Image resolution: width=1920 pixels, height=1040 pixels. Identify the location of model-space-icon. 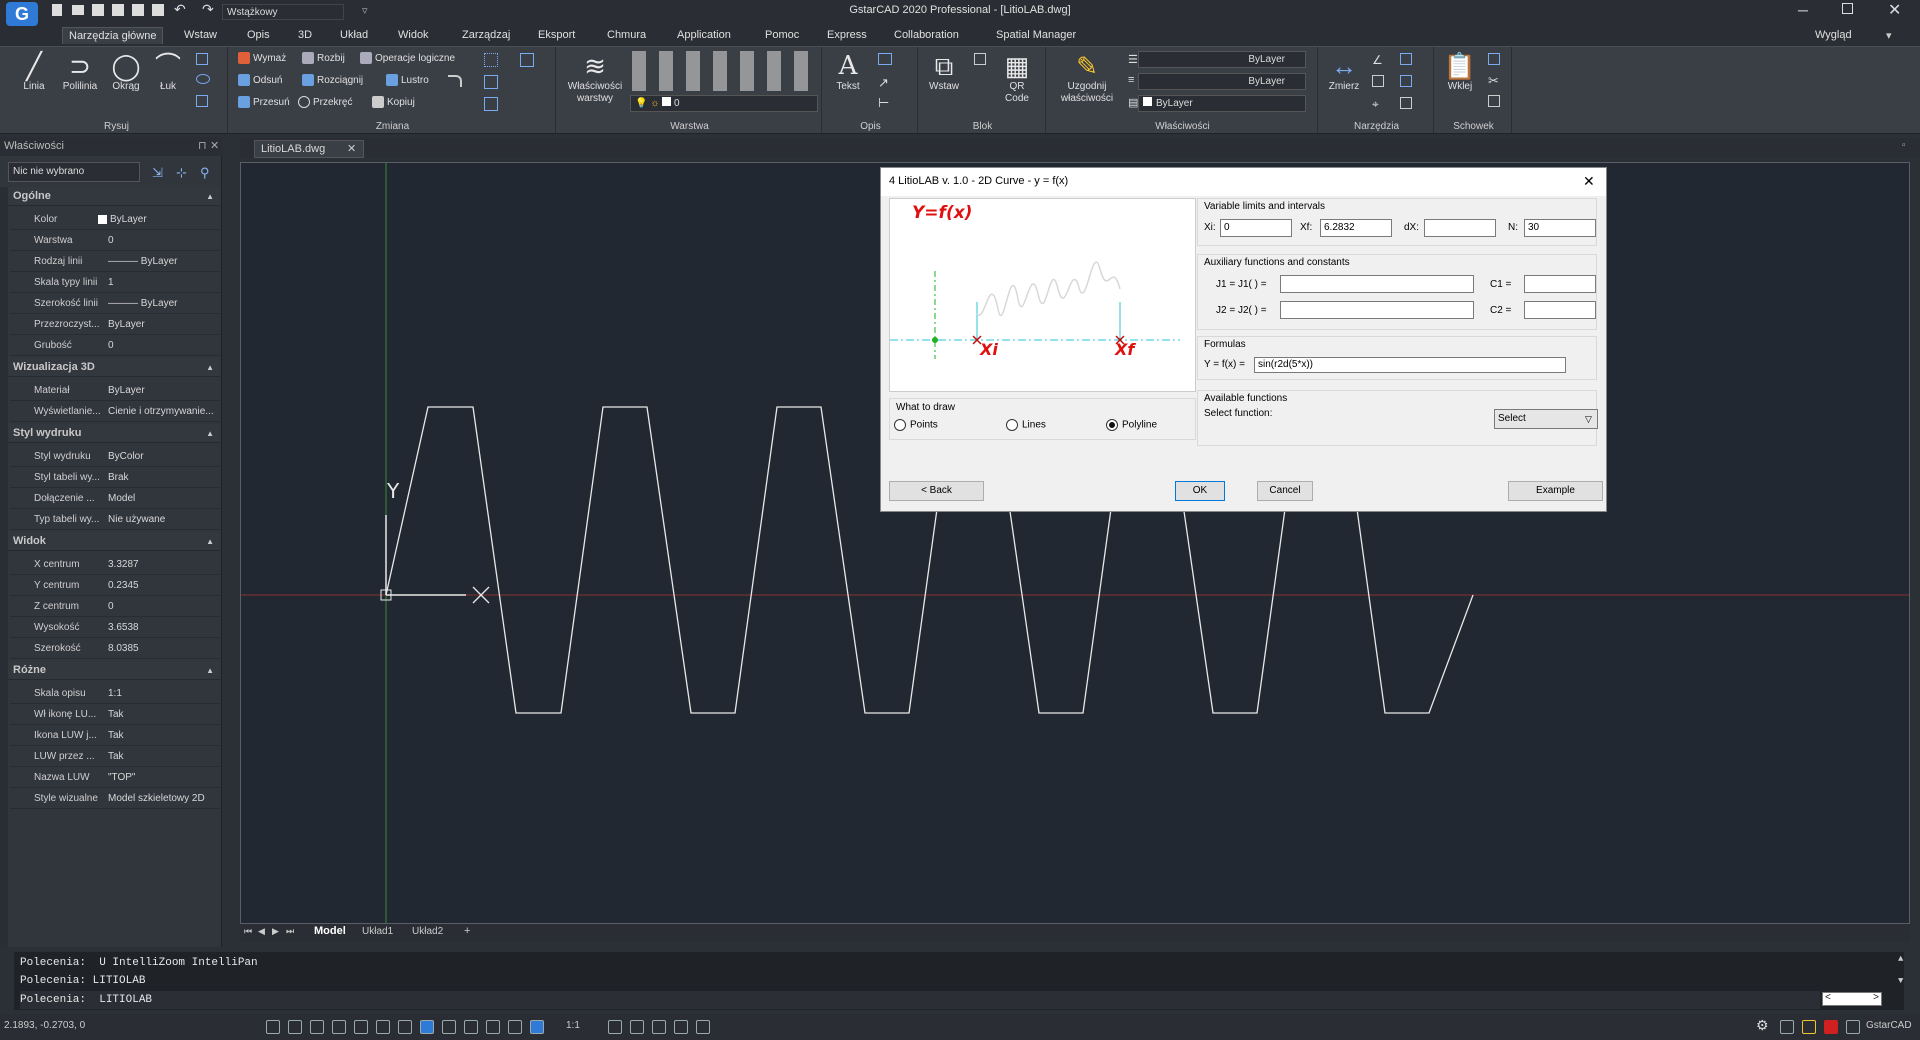
(273, 1027).